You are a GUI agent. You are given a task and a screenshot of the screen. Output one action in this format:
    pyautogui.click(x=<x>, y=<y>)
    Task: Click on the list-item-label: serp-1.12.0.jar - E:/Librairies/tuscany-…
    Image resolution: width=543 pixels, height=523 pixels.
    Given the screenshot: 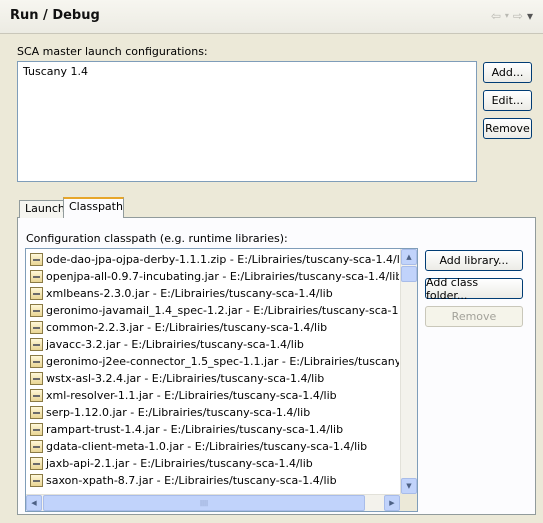 What is the action you would take?
    pyautogui.click(x=178, y=412)
    